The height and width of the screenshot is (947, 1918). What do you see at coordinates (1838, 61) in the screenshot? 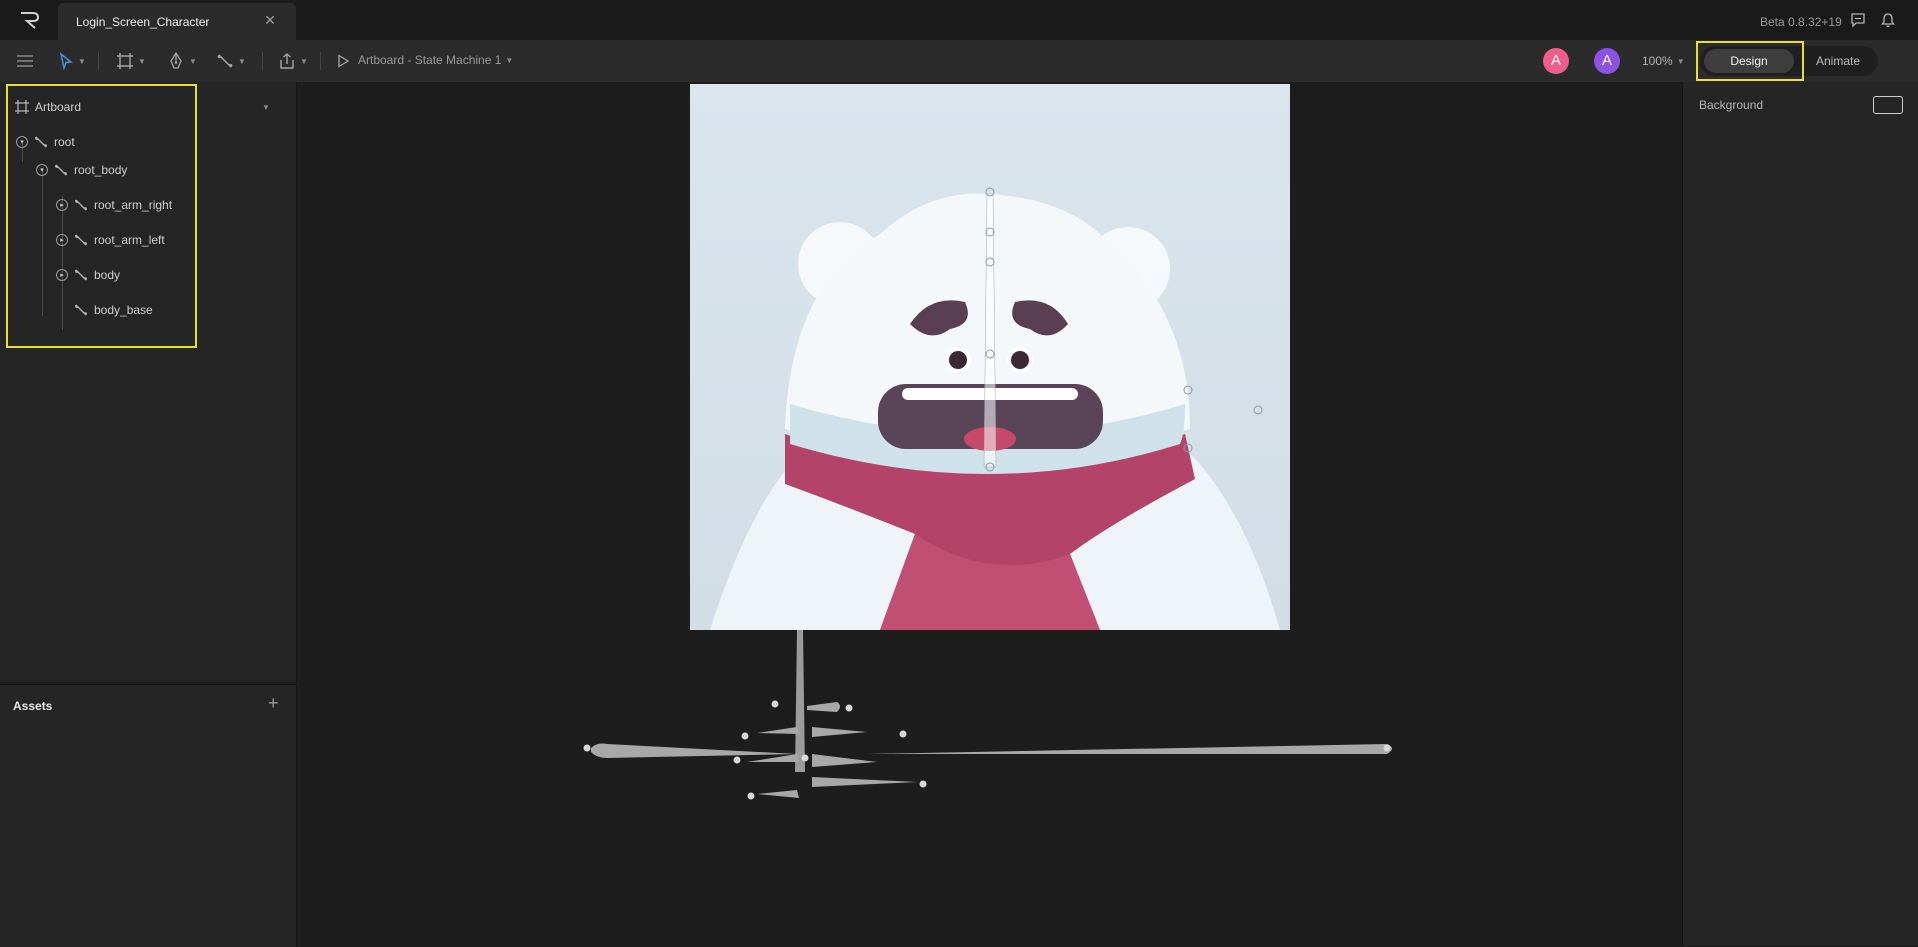
I see `animate-mode-button: Animate` at bounding box center [1838, 61].